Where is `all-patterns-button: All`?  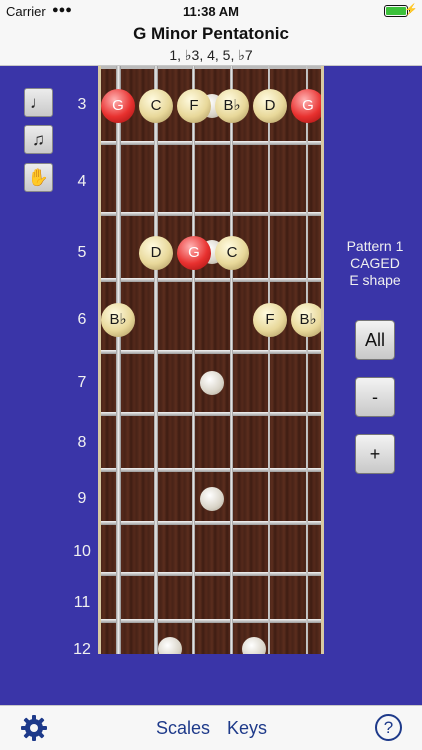 all-patterns-button: All is located at coordinates (375, 340).